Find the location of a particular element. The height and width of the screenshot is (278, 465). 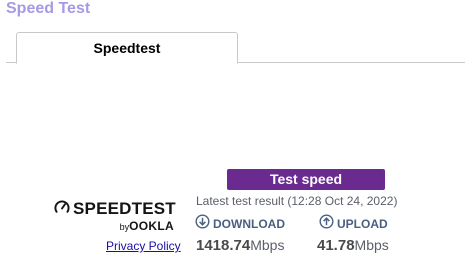

test-speed-button: Test speed is located at coordinates (306, 179).